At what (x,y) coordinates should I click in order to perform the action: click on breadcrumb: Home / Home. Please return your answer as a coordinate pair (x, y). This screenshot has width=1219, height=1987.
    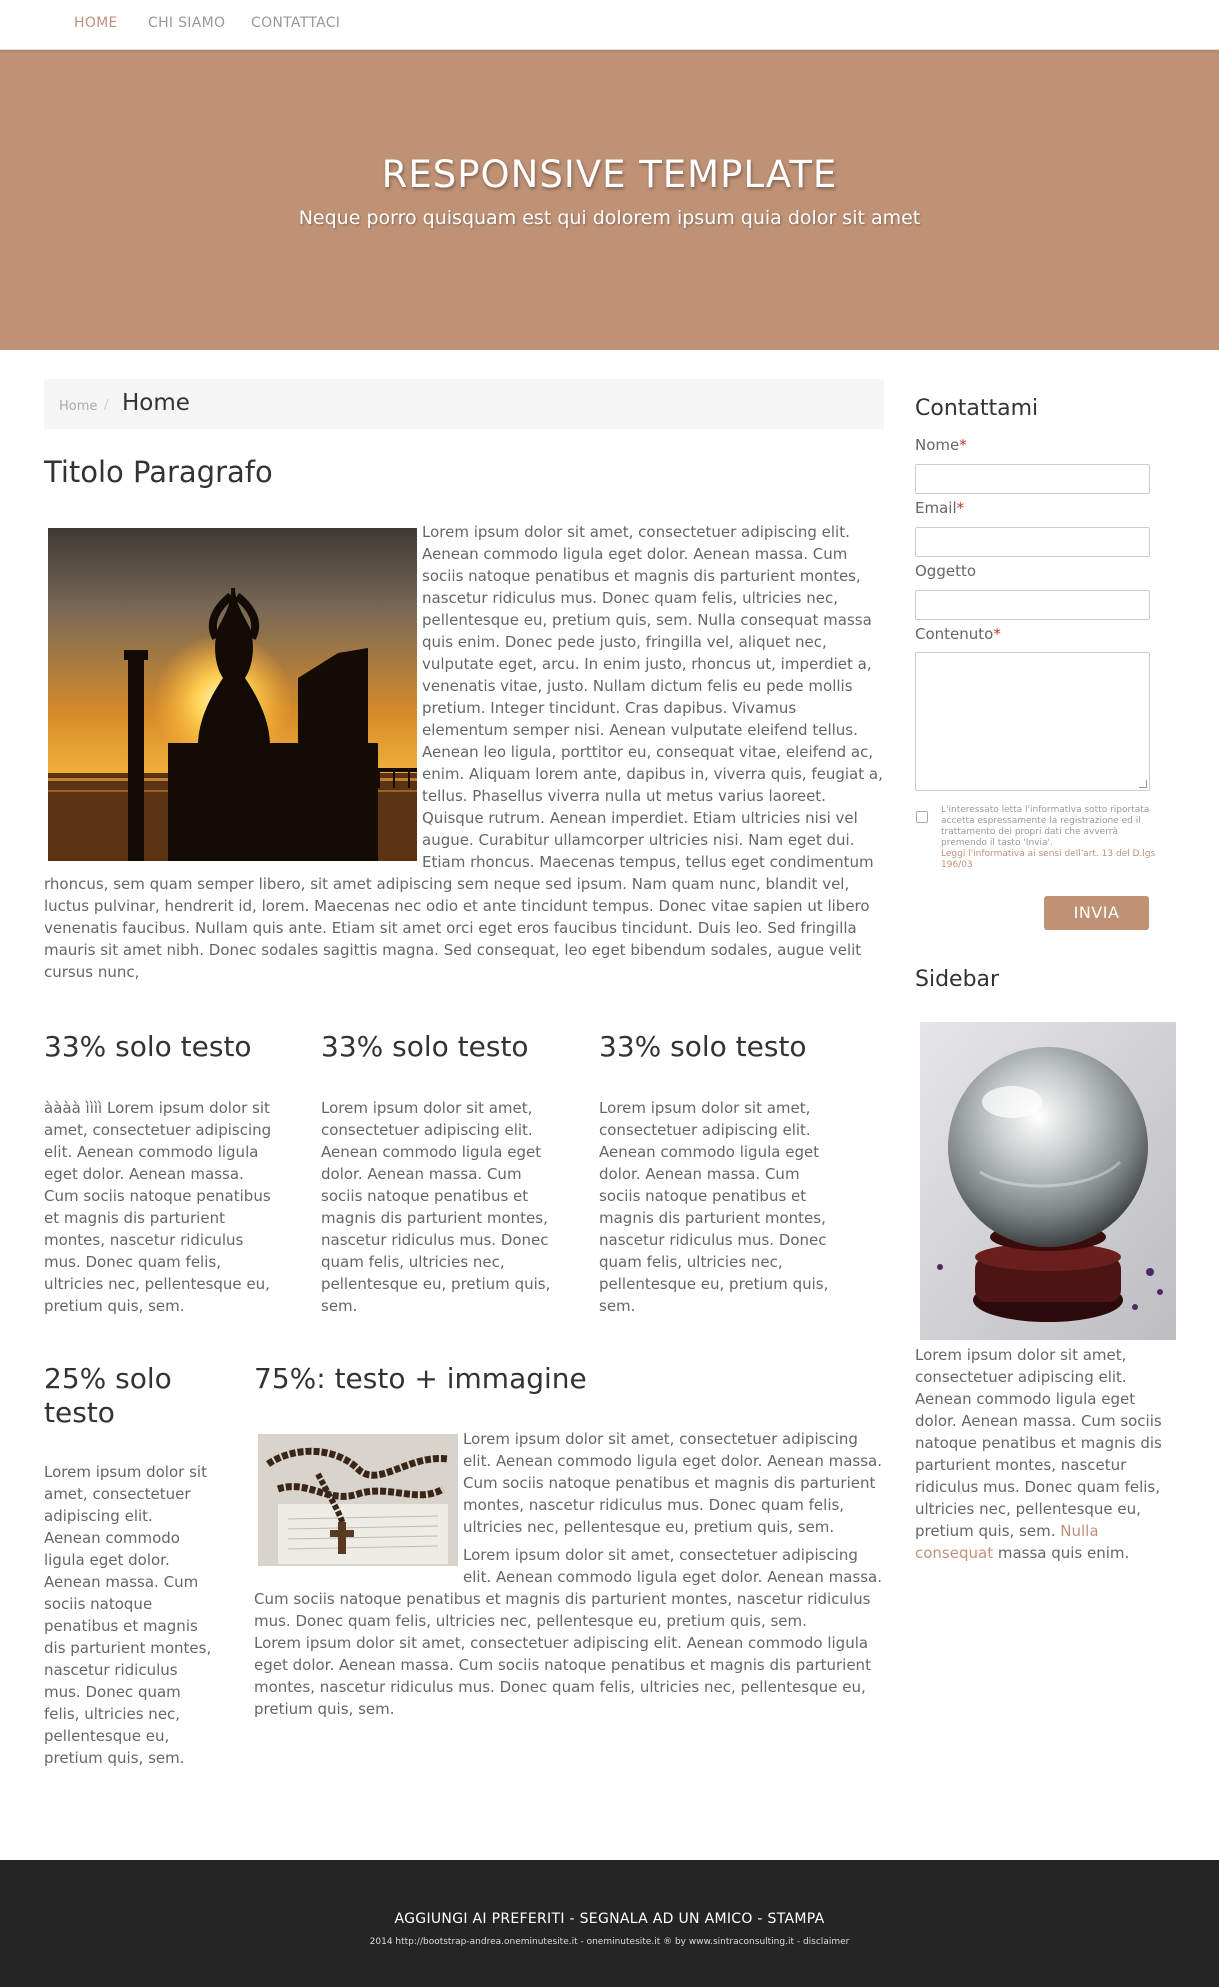
    Looking at the image, I should click on (464, 404).